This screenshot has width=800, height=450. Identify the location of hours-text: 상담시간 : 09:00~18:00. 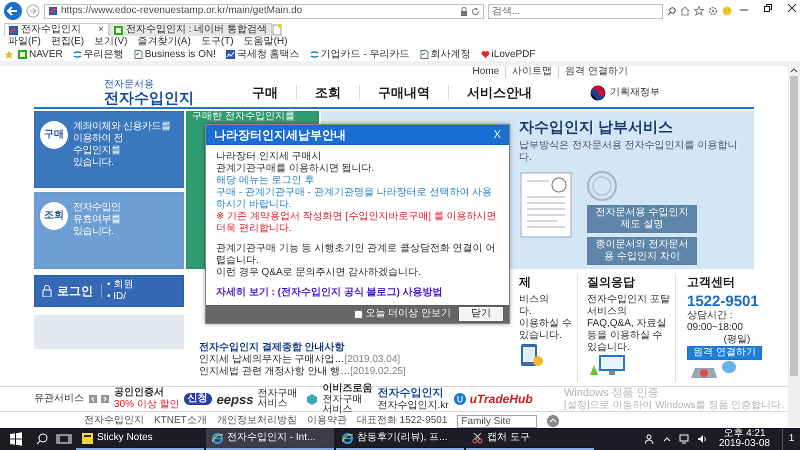
(715, 322).